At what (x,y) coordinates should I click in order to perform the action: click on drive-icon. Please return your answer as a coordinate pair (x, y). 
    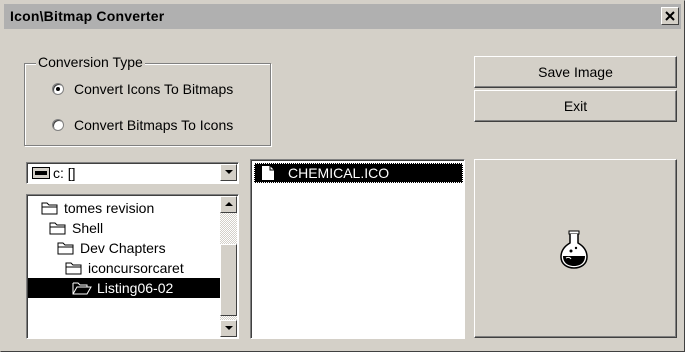
    Looking at the image, I should click on (41, 173).